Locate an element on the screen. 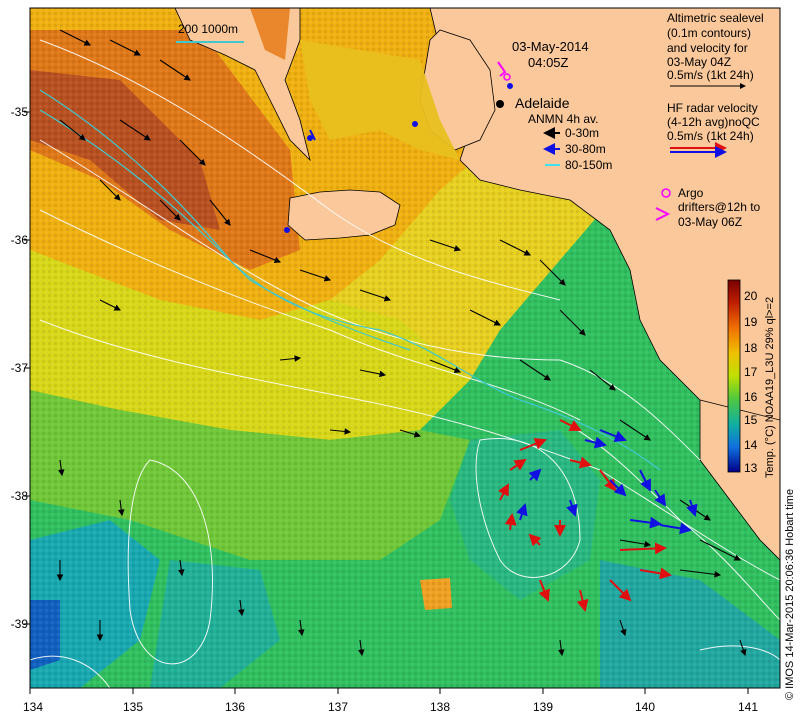 The width and height of the screenshot is (800, 720). x-tick: 141 is located at coordinates (748, 707).